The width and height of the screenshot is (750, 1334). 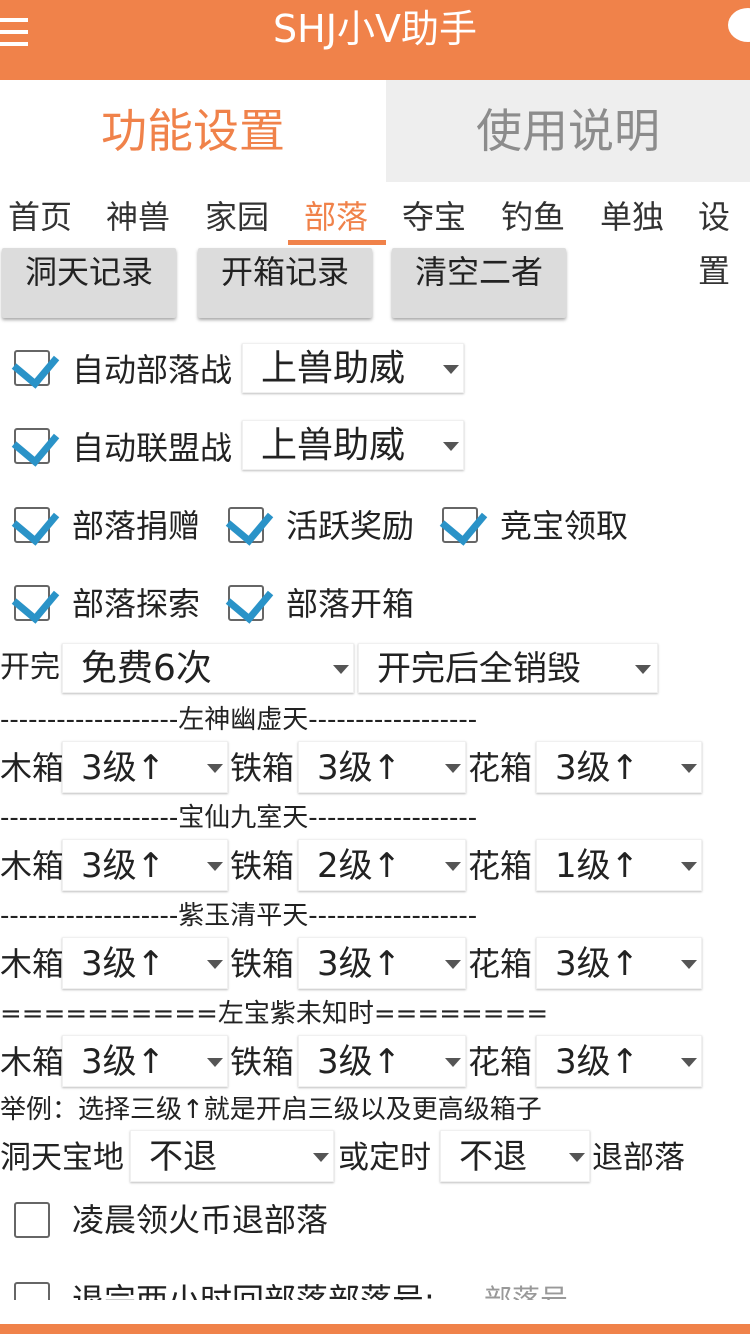 What do you see at coordinates (35, 442) in the screenshot?
I see `auto-alliance-war-checkbox` at bounding box center [35, 442].